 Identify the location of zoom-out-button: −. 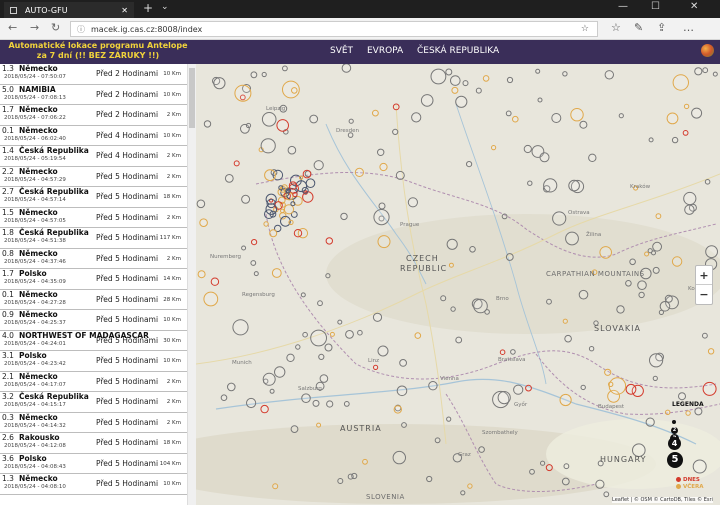
(704, 294).